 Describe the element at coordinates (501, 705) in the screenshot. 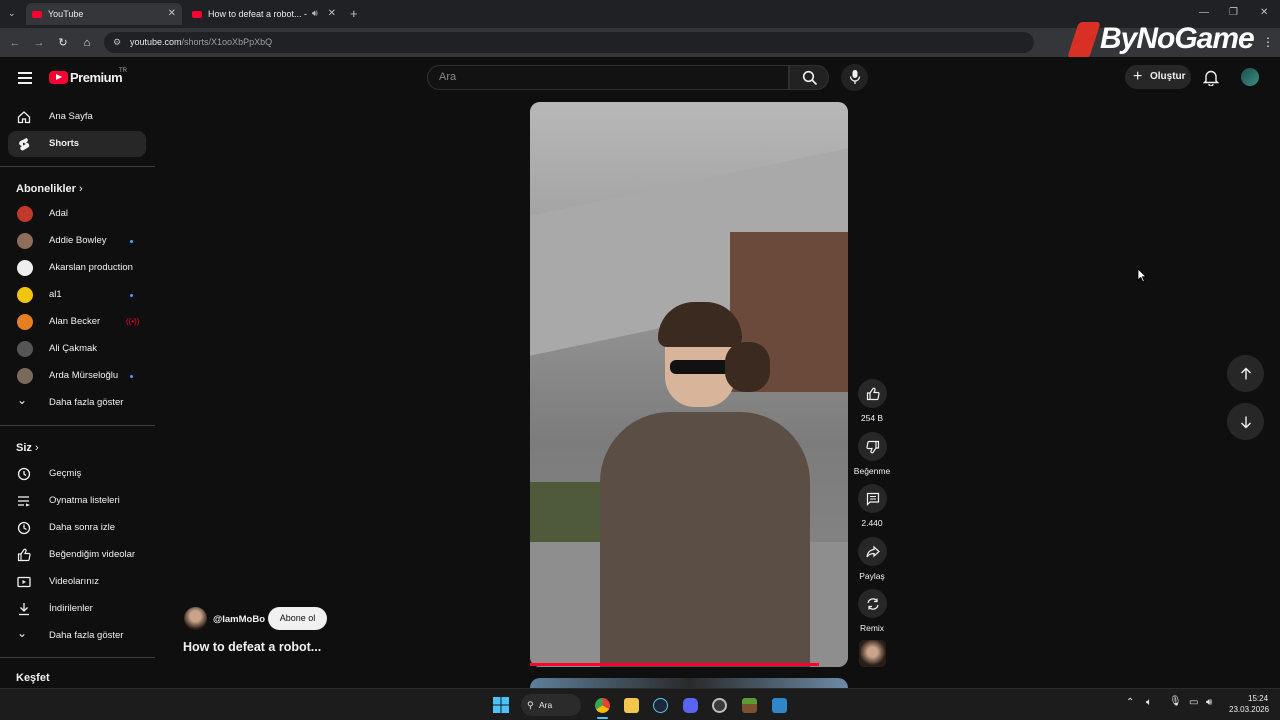

I see `windows-start-icon` at that location.